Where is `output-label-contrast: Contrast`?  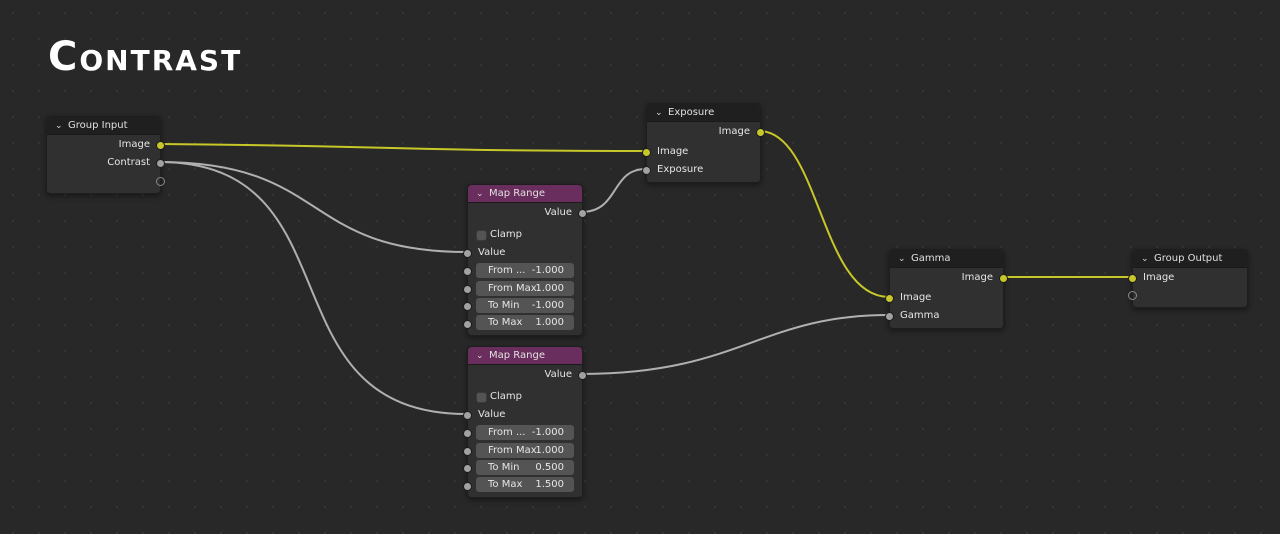
output-label-contrast: Contrast is located at coordinates (128, 162).